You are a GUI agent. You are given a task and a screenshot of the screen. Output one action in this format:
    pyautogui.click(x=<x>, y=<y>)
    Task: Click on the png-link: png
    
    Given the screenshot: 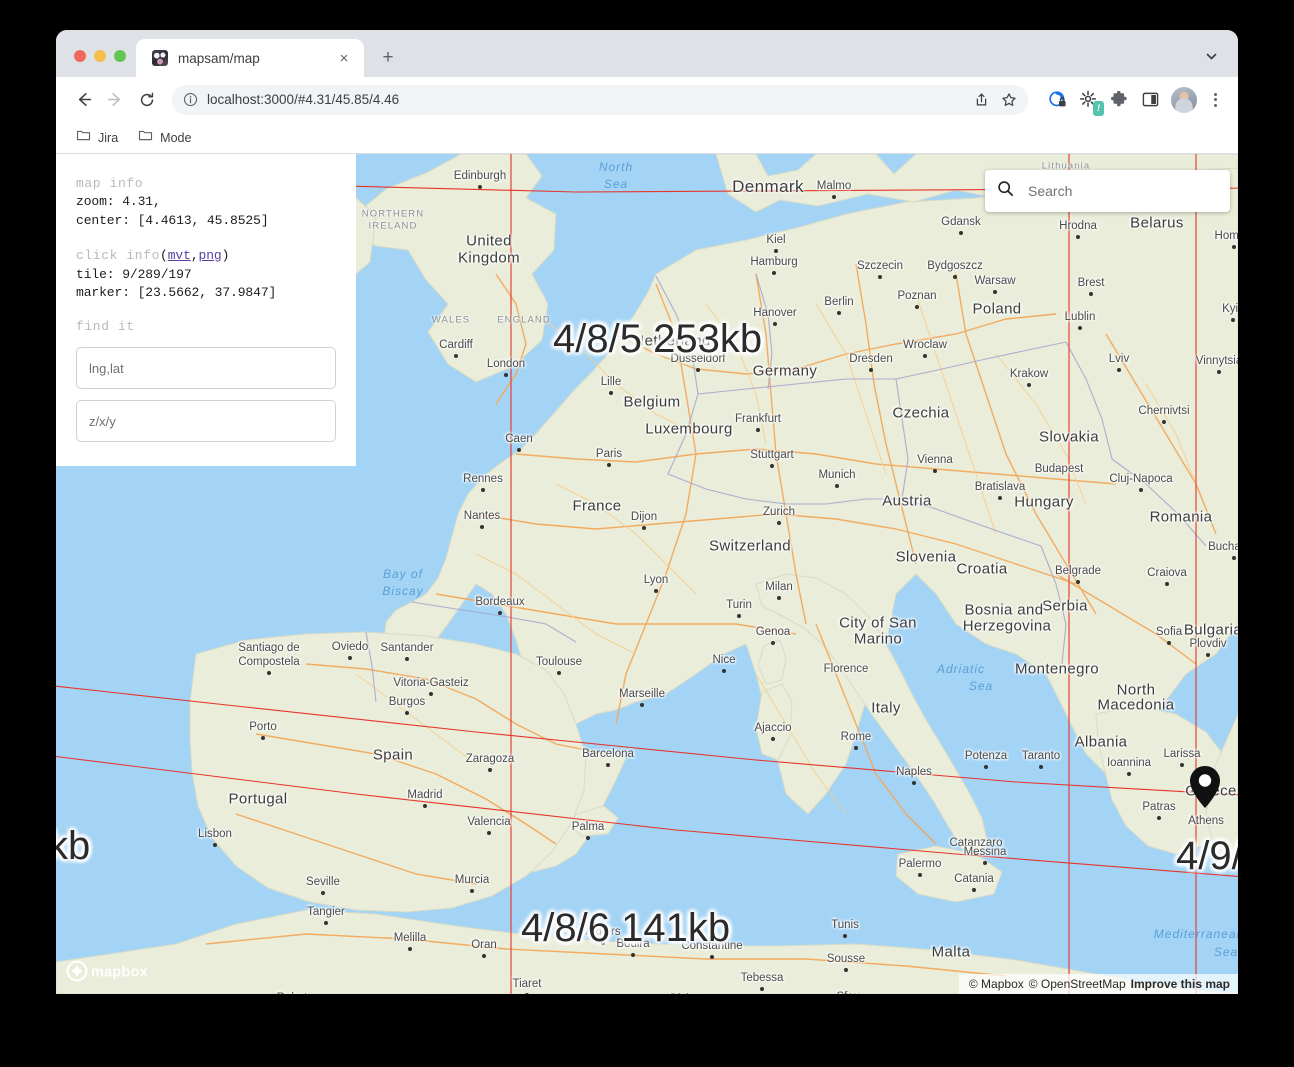 What is the action you would take?
    pyautogui.click(x=210, y=255)
    